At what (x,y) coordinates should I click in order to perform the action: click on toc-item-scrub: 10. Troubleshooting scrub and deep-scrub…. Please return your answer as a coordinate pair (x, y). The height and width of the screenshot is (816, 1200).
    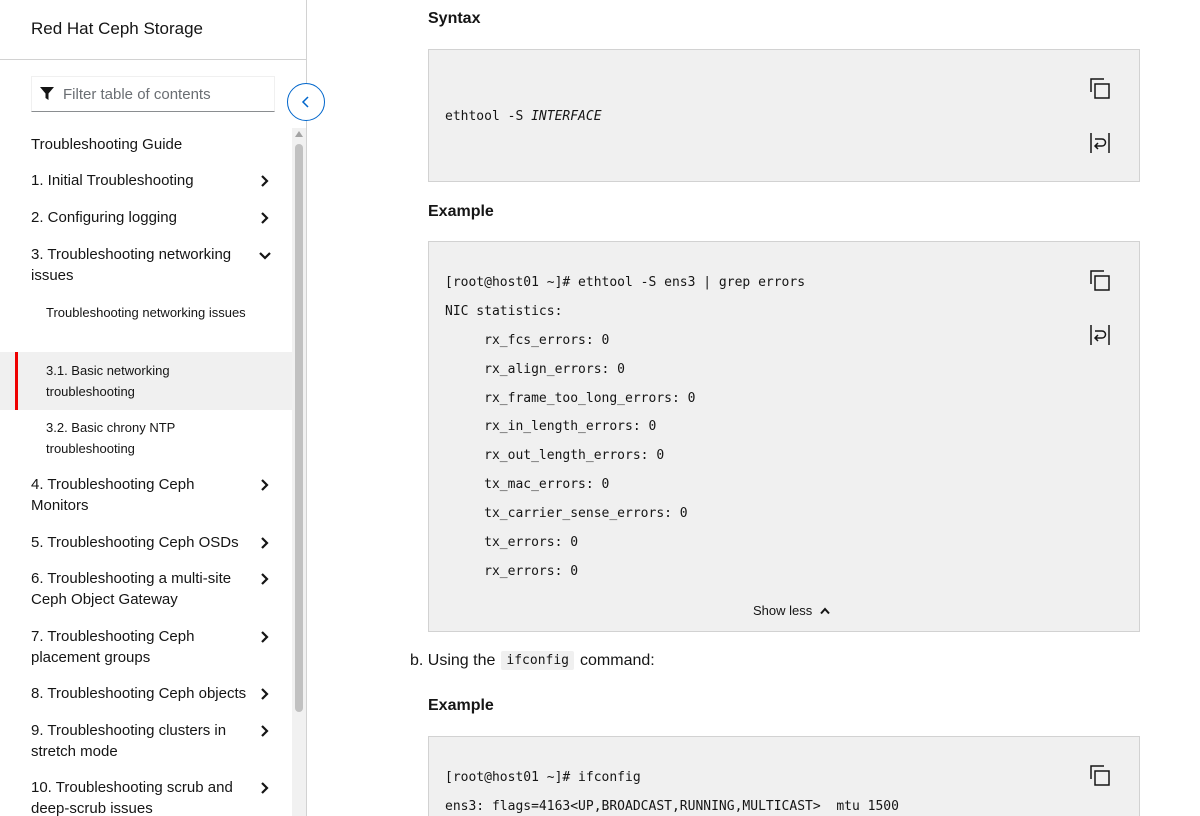
    Looking at the image, I should click on (146, 796).